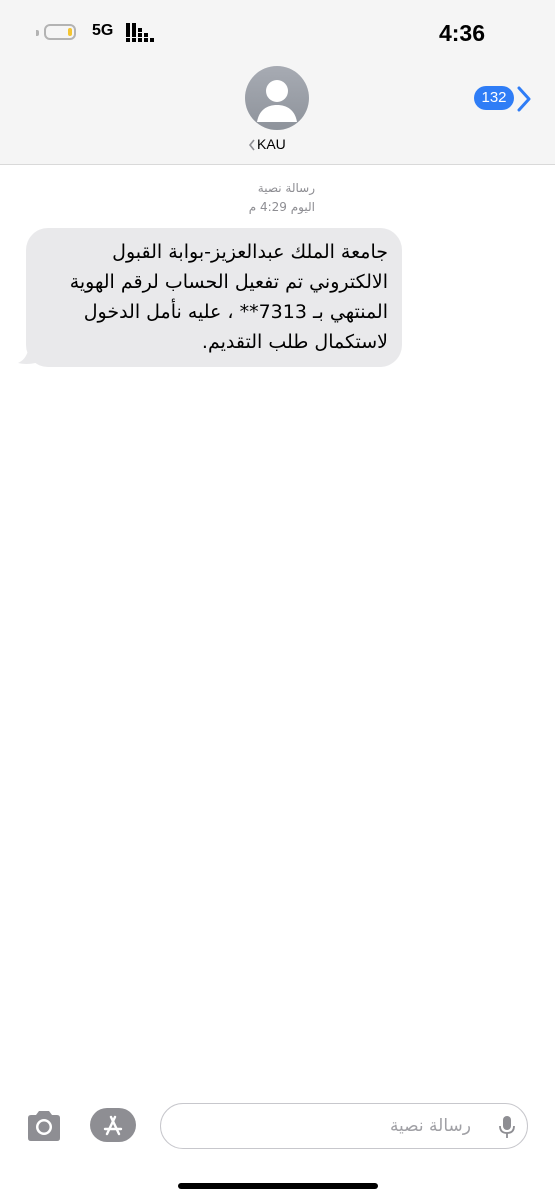 Image resolution: width=555 pixels, height=1200 pixels. Describe the element at coordinates (103, 30) in the screenshot. I see `network-type: 5G` at that location.